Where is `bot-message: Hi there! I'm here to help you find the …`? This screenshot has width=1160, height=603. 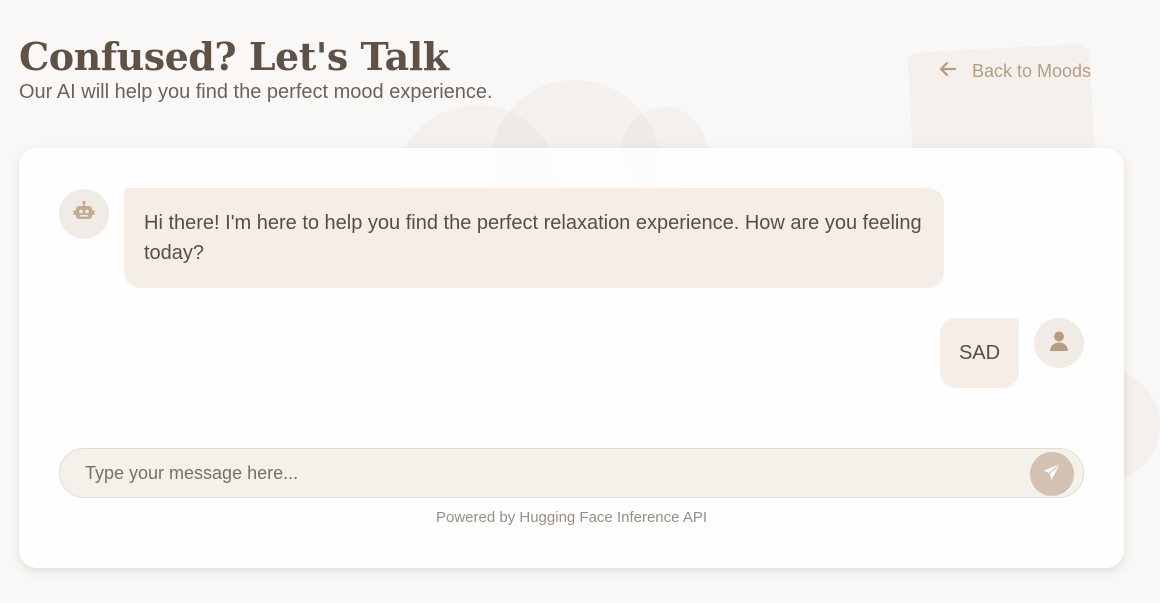
bot-message: Hi there! I'm here to help you find the … is located at coordinates (534, 238).